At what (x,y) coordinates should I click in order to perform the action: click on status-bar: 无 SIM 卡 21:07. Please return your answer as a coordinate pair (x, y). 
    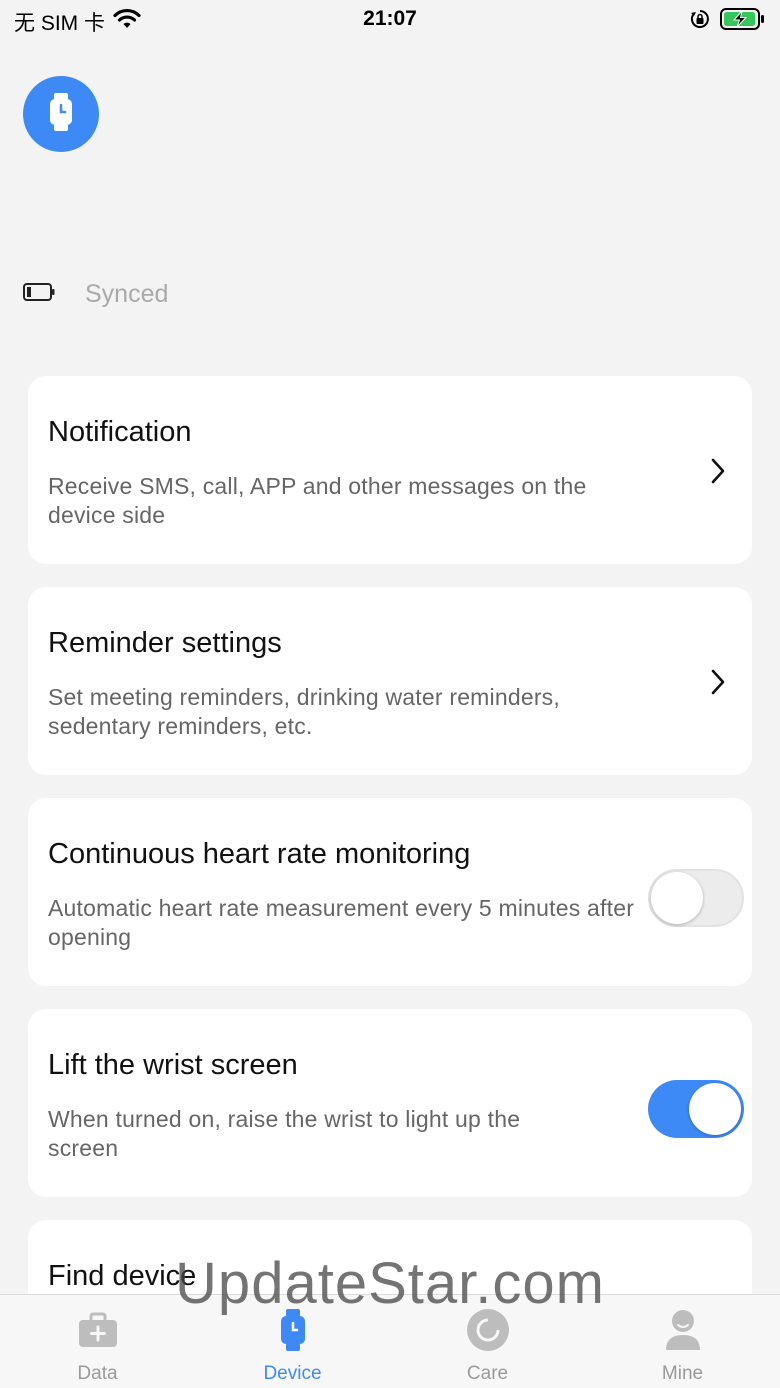
    Looking at the image, I should click on (390, 20).